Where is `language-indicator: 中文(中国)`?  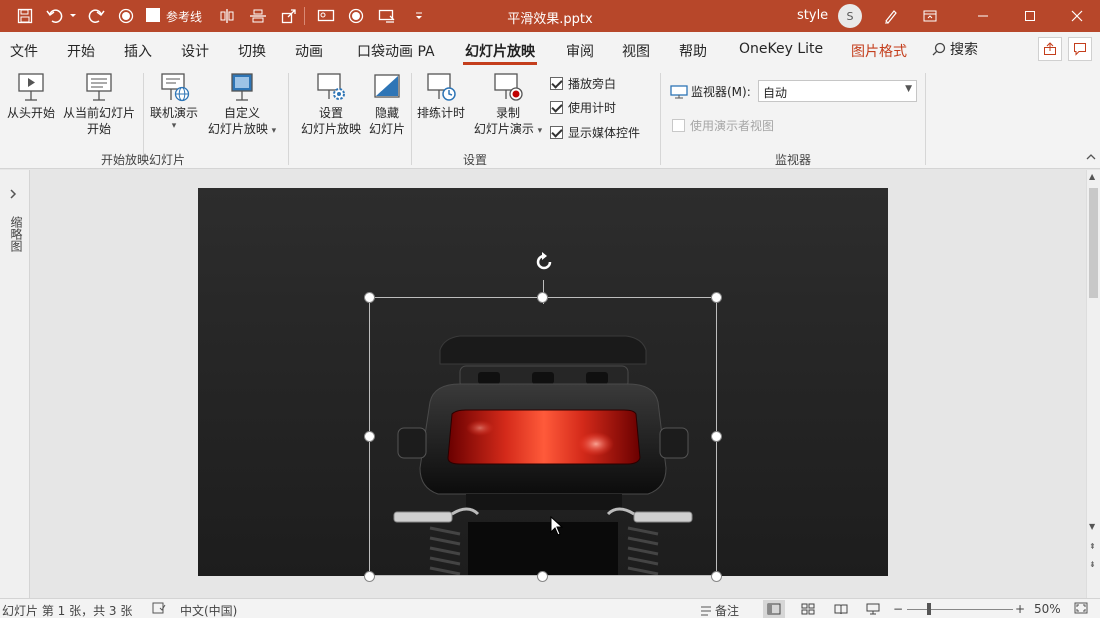 language-indicator: 中文(中国) is located at coordinates (208, 610).